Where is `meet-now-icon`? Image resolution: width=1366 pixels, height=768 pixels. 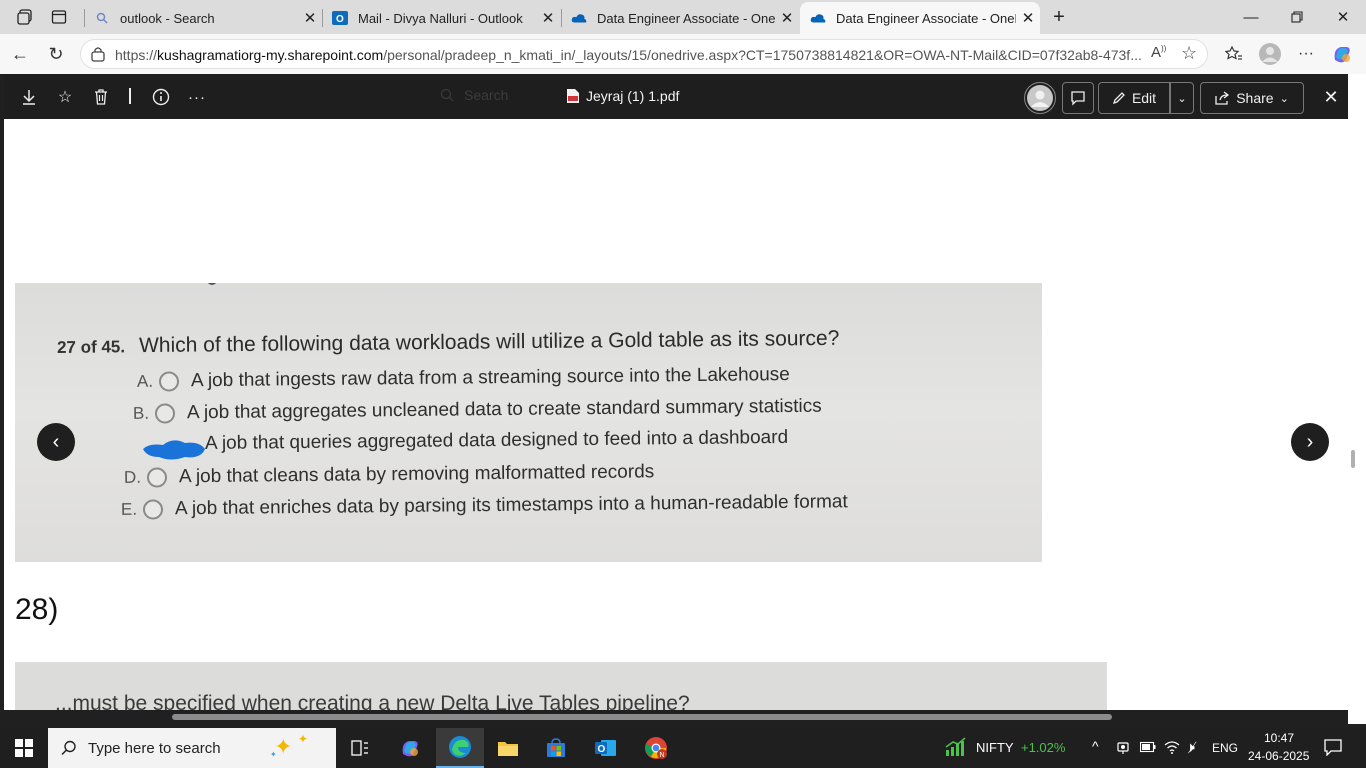 meet-now-icon is located at coordinates (1123, 748).